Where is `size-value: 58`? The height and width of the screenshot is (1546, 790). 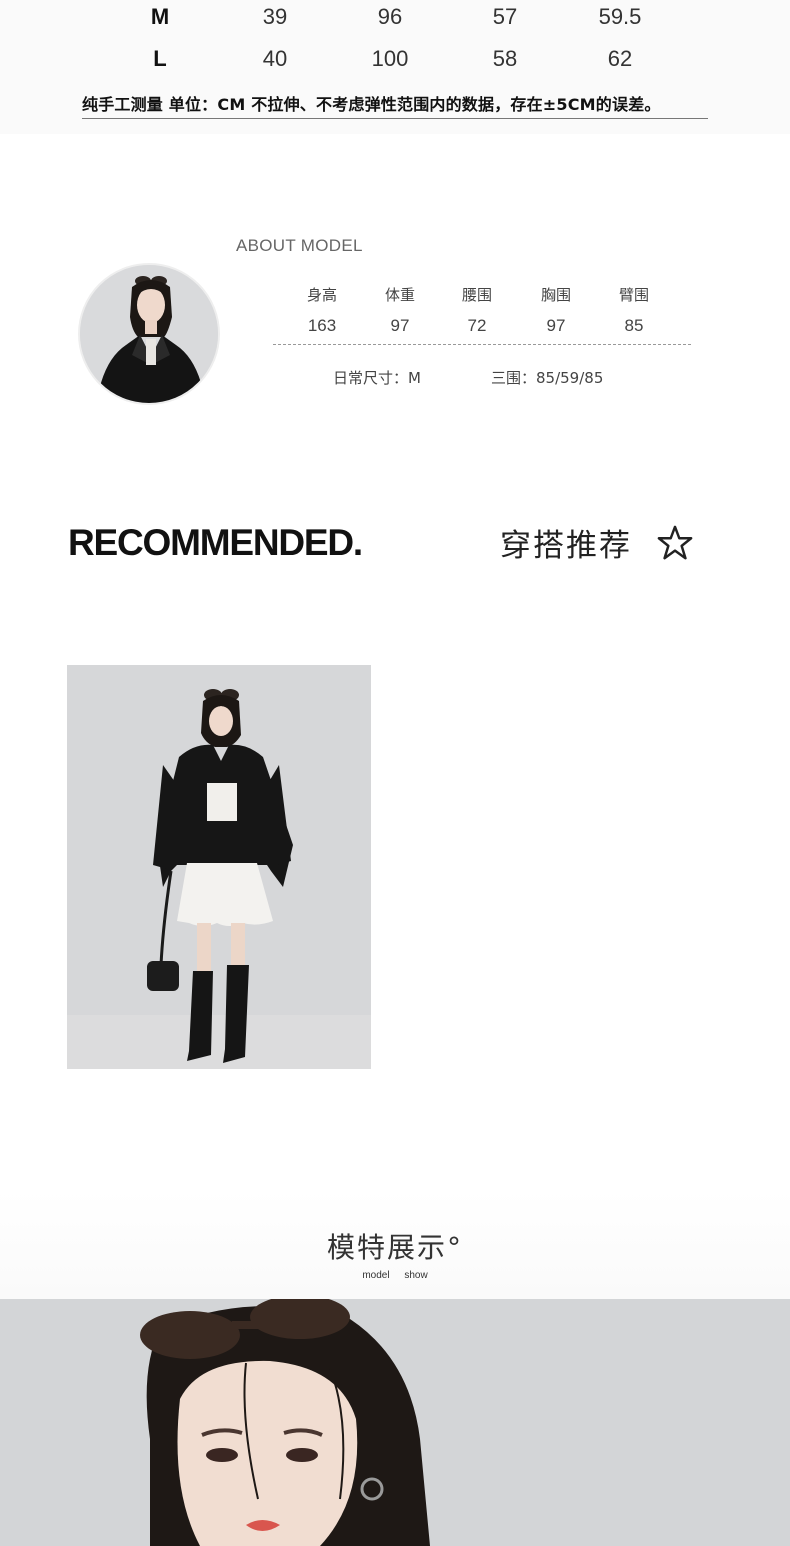
size-value: 58 is located at coordinates (505, 58).